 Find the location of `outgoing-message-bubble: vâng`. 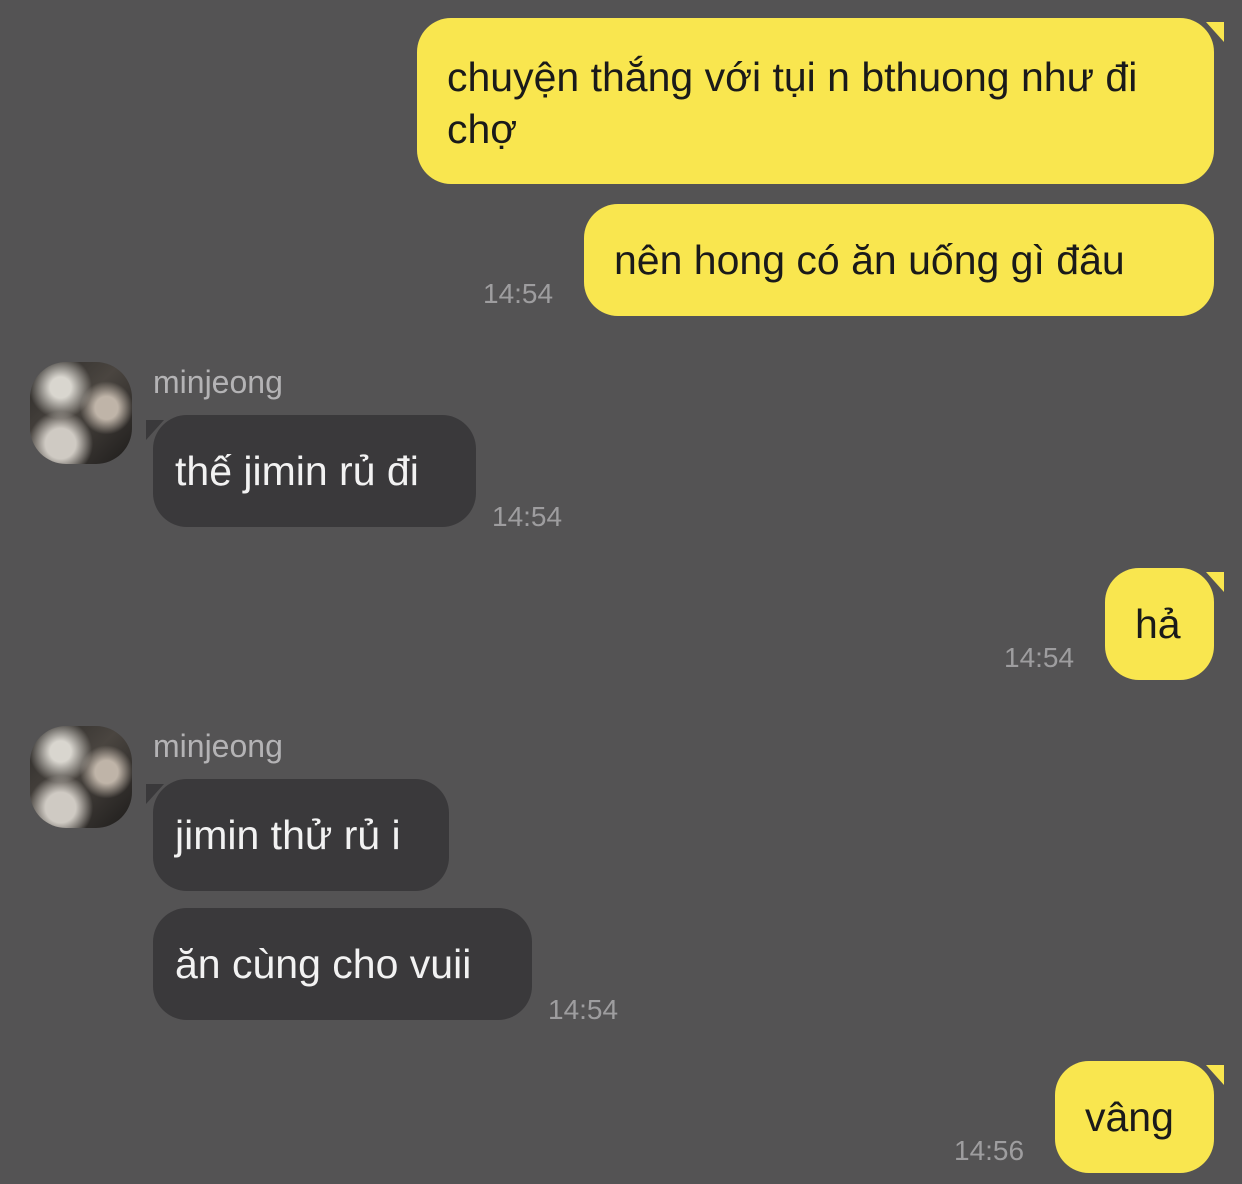

outgoing-message-bubble: vâng is located at coordinates (1134, 1117).